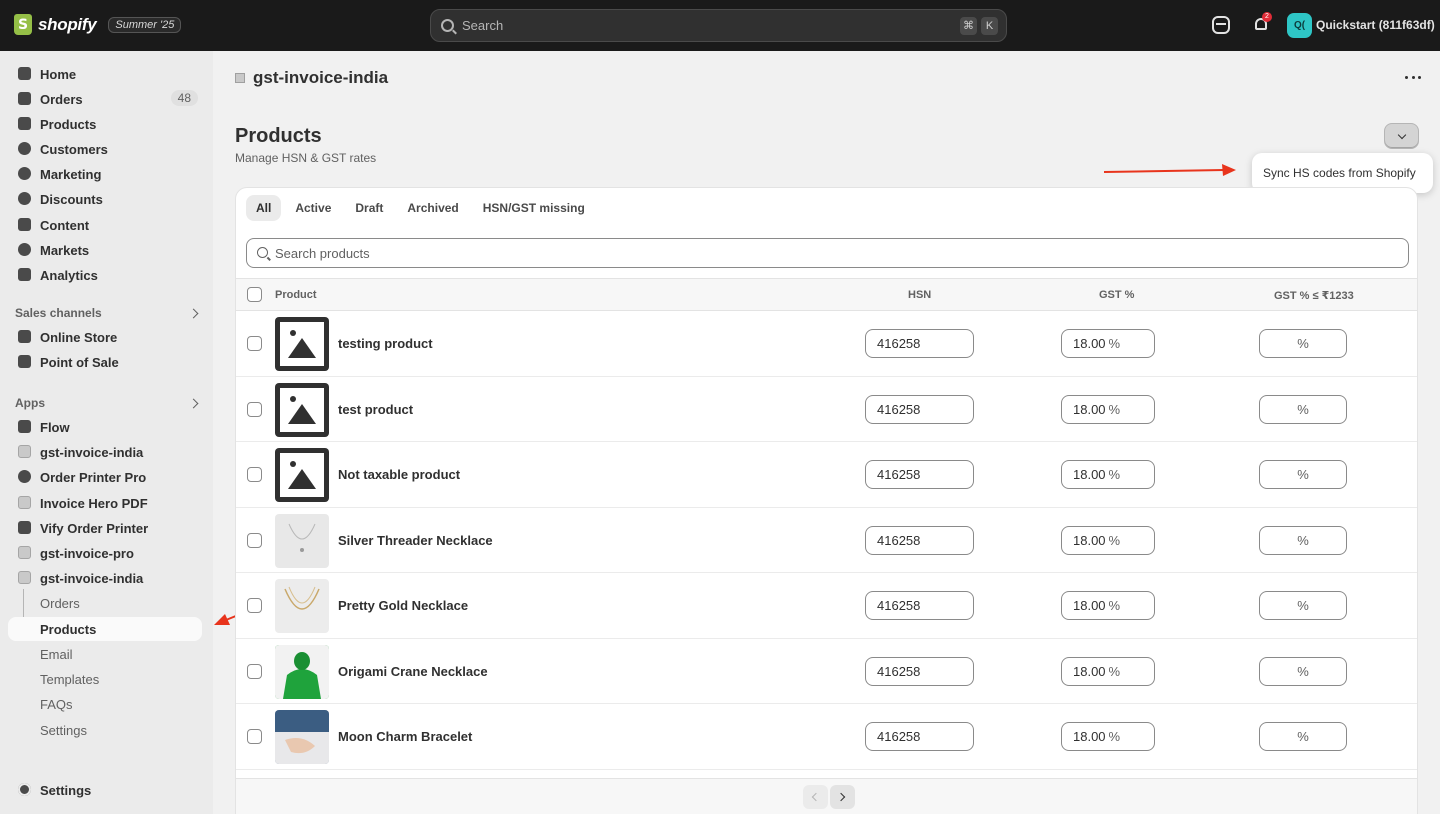  I want to click on product-name: Pretty Gold Necklace, so click(403, 605).